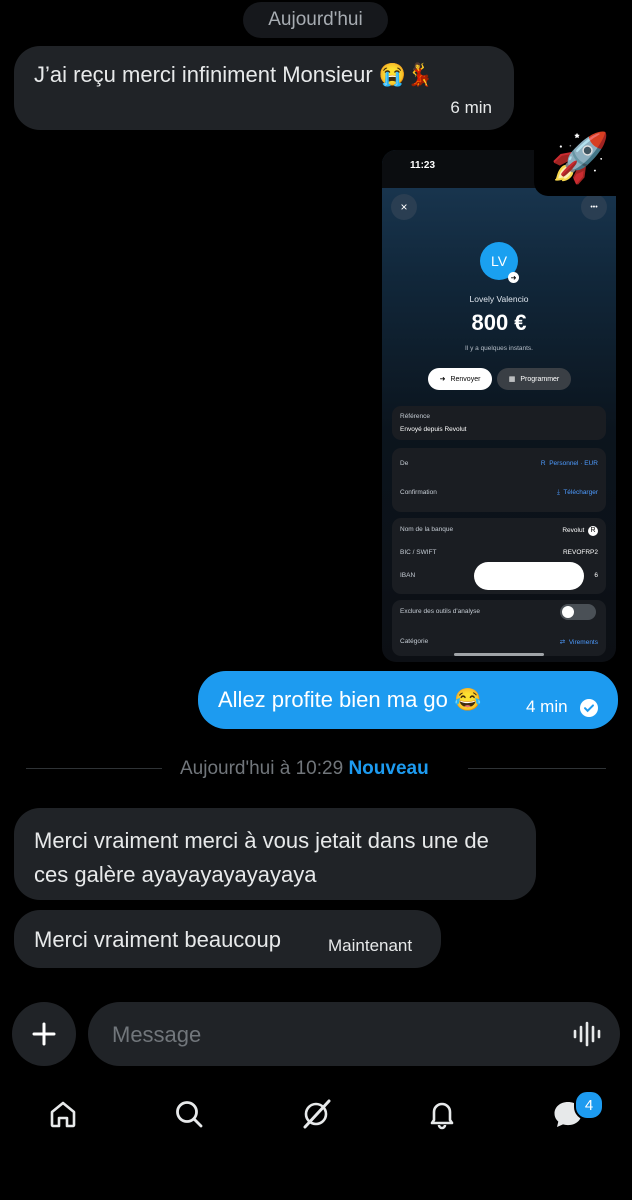 Image resolution: width=632 pixels, height=1200 pixels. What do you see at coordinates (540, 379) in the screenshot?
I see `schedule-label: Programmer` at bounding box center [540, 379].